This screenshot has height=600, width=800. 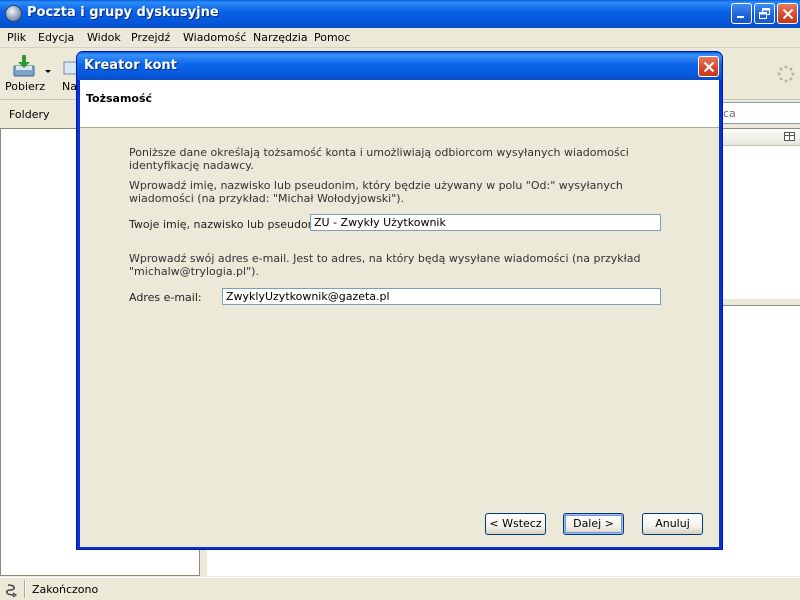 I want to click on next-button: Dalej >, so click(x=593, y=524).